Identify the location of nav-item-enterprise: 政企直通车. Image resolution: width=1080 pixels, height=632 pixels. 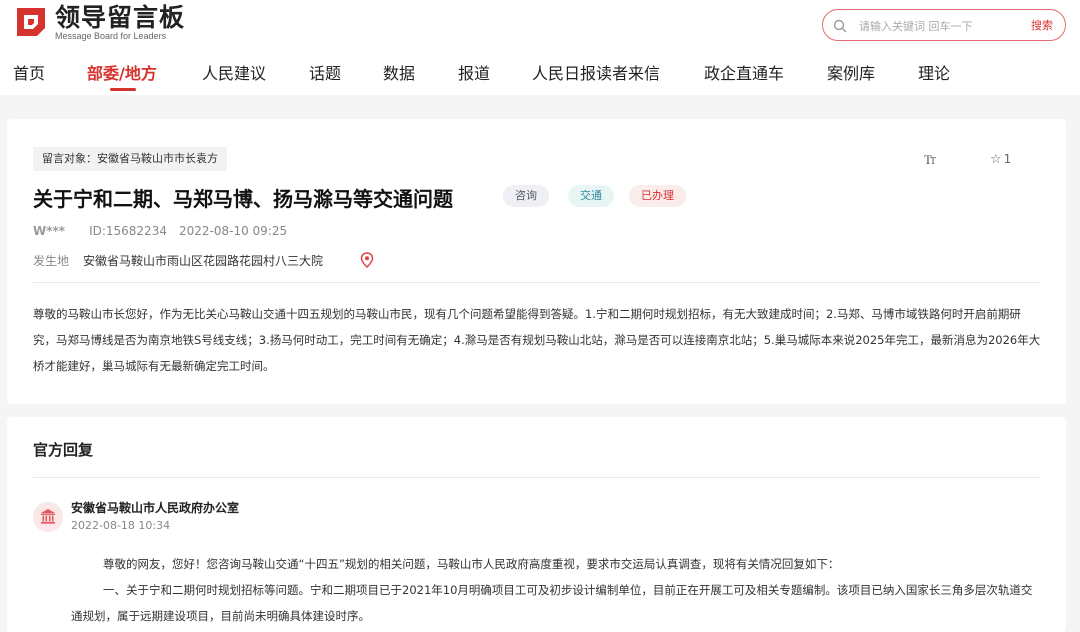
(744, 72).